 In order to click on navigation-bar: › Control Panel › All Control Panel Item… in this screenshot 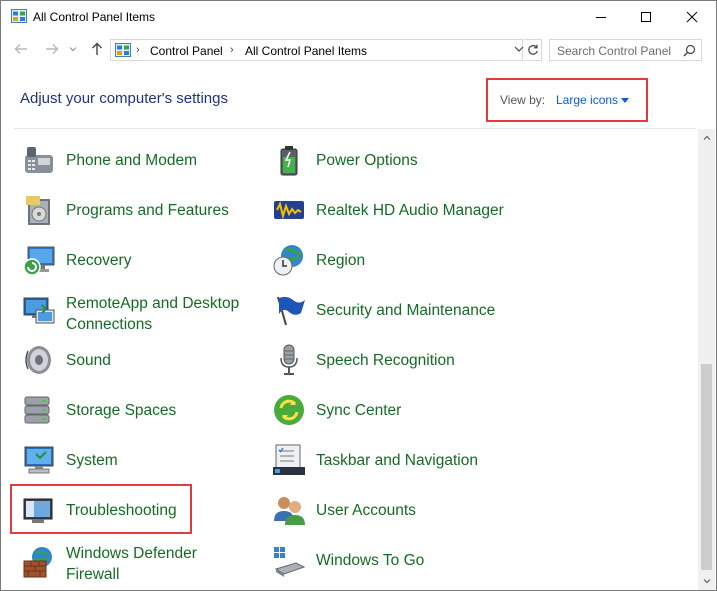, I will do `click(358, 49)`.